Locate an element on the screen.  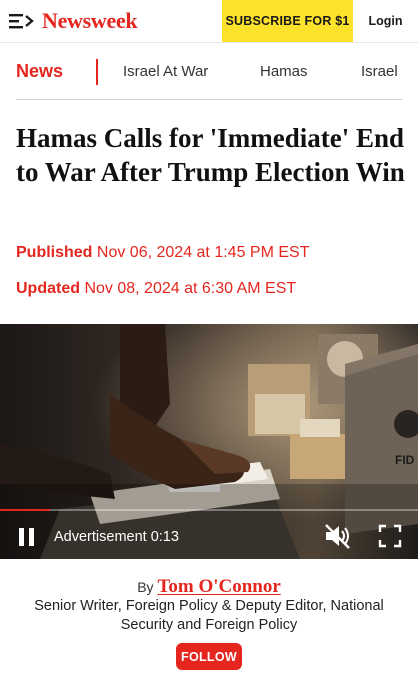
svg-text: FID is located at coordinates (405, 460).